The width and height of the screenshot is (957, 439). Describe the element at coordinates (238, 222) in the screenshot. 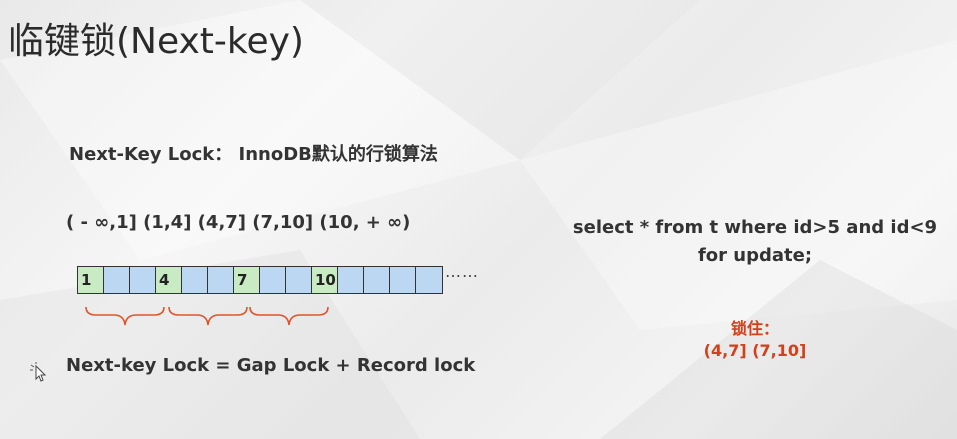

I see `interval-list: ( - ∞,1] (1,4] (4,7] (7,10] (10, + ∞)` at that location.